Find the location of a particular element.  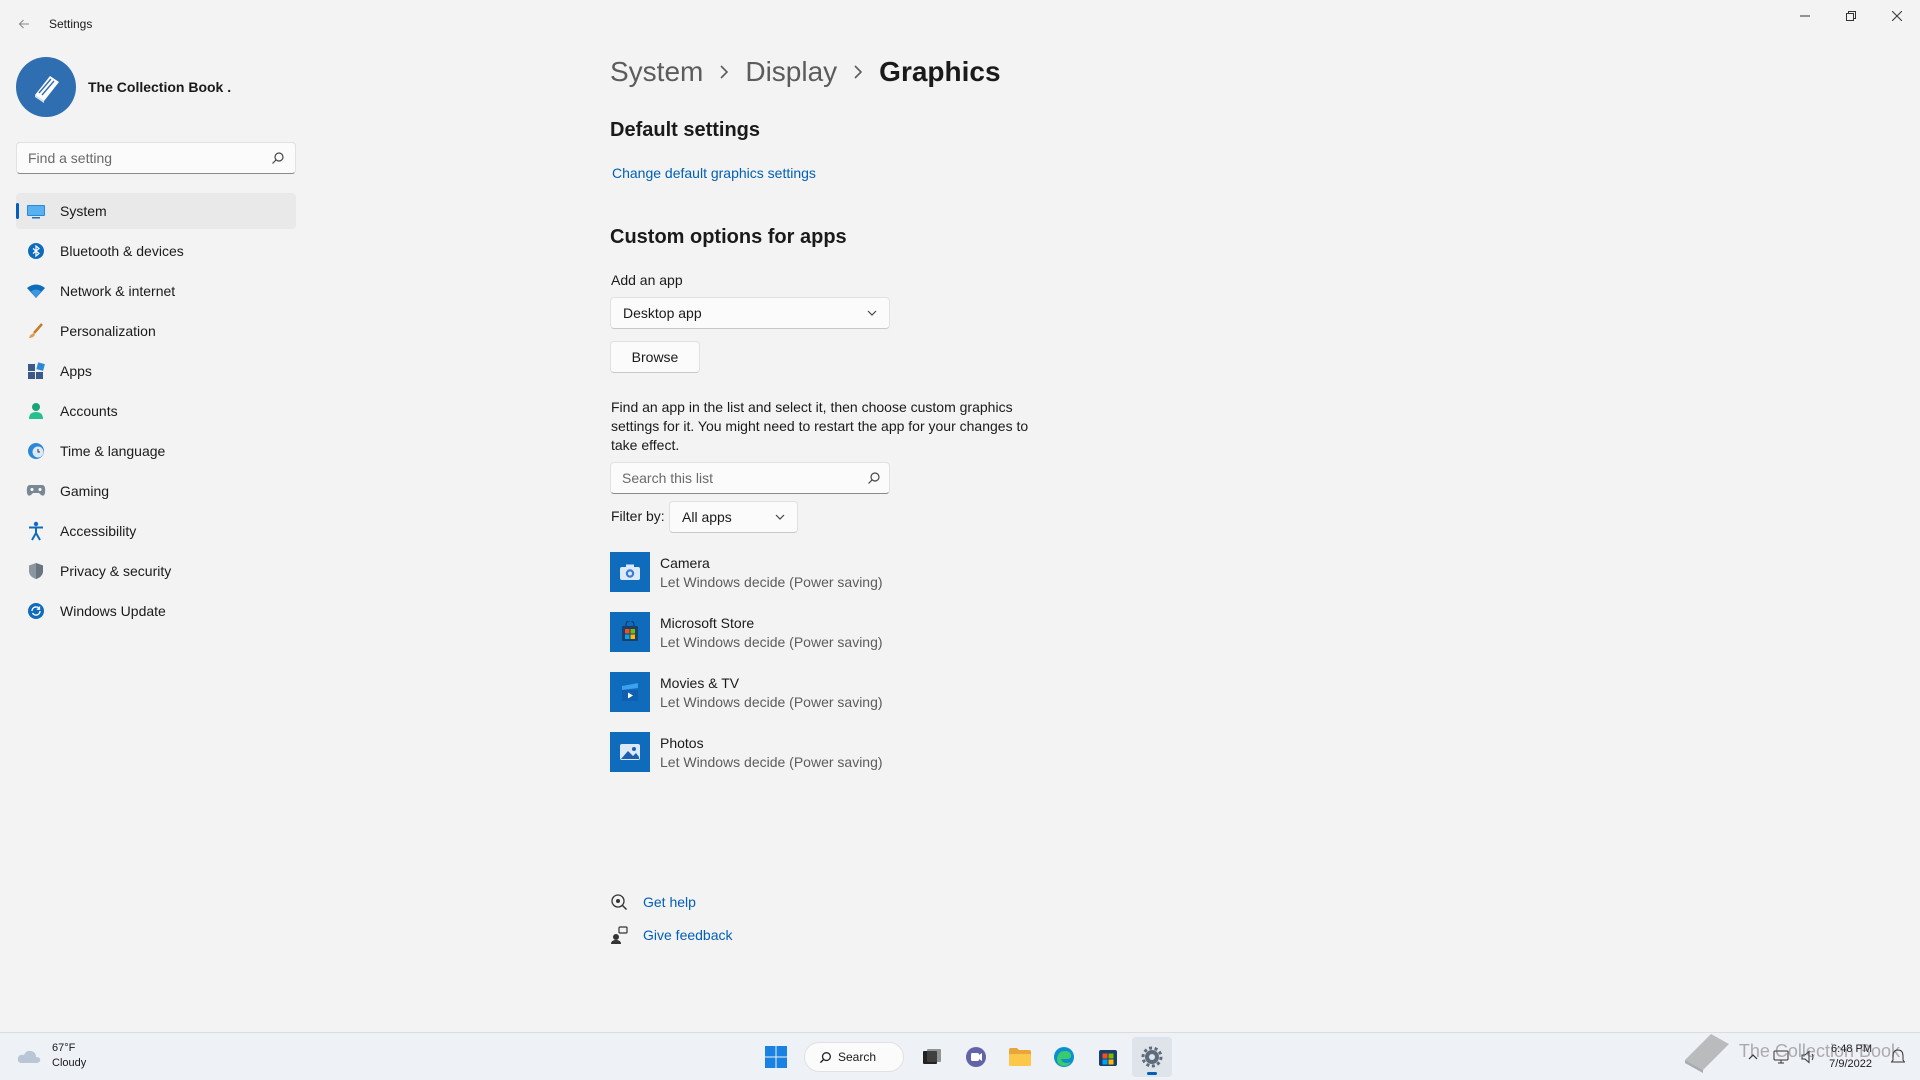

app-name: Photos is located at coordinates (682, 742).